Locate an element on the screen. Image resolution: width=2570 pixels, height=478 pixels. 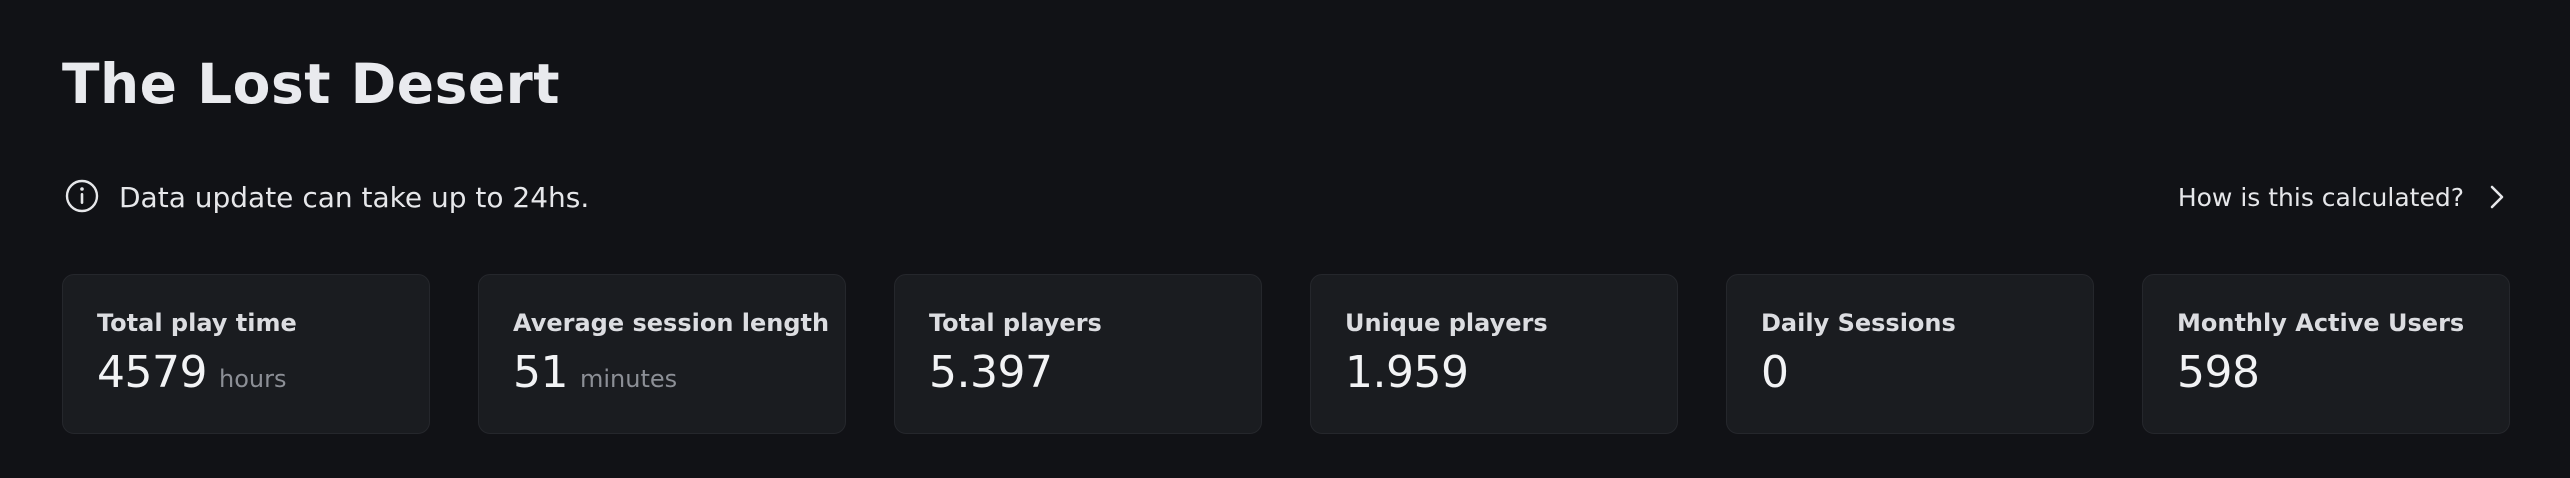
stat-label: Monthly Active Users is located at coordinates (2321, 323).